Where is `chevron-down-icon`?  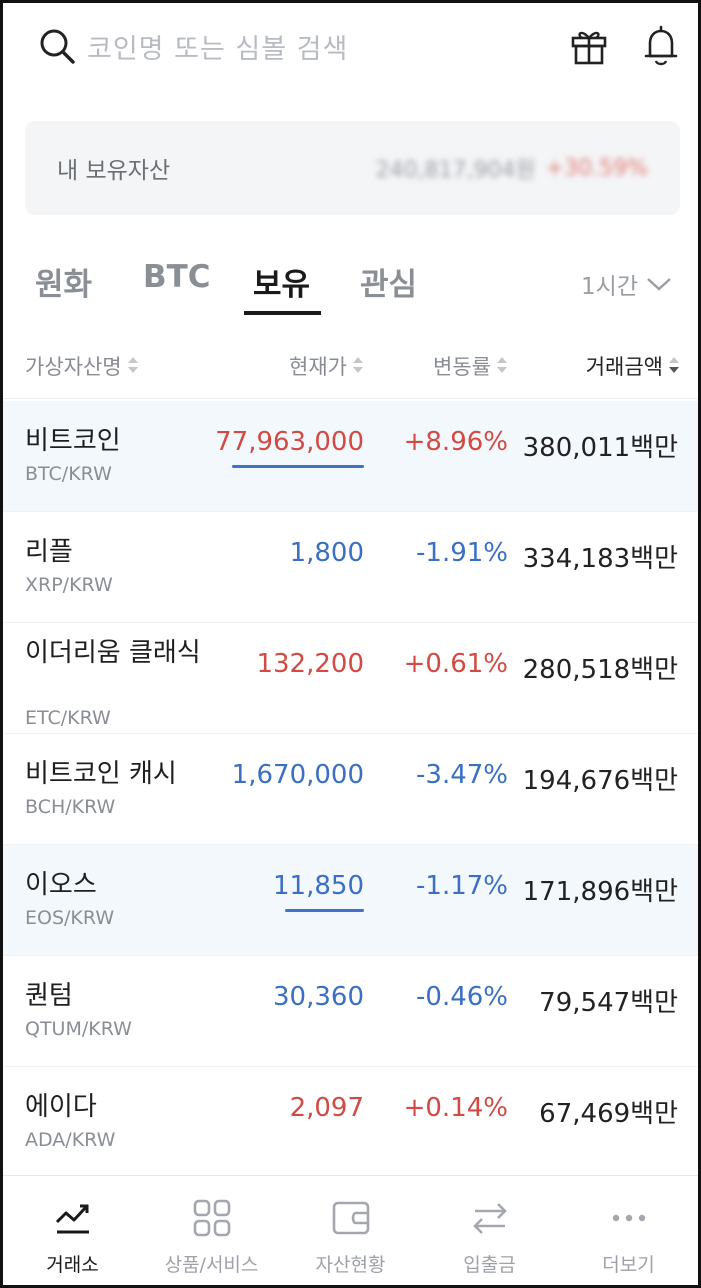 chevron-down-icon is located at coordinates (659, 284).